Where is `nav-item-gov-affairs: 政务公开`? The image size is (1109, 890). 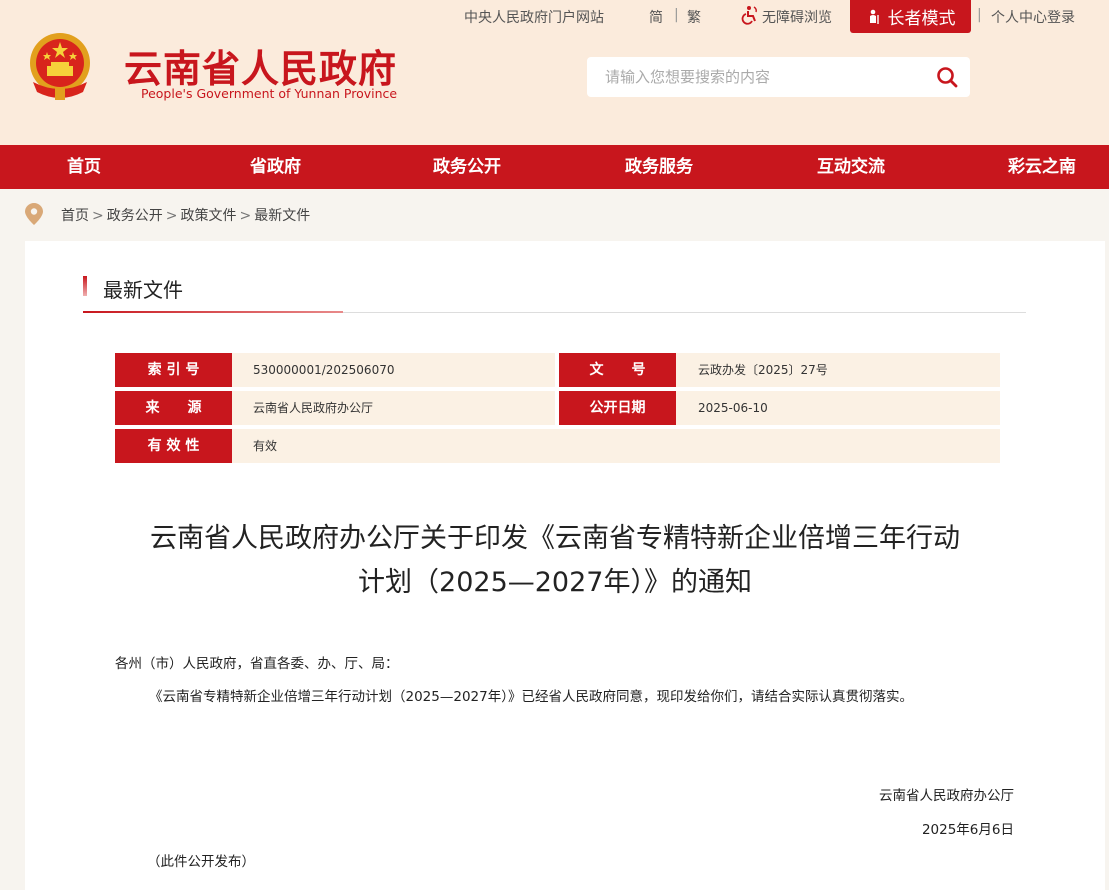 nav-item-gov-affairs: 政务公开 is located at coordinates (467, 167).